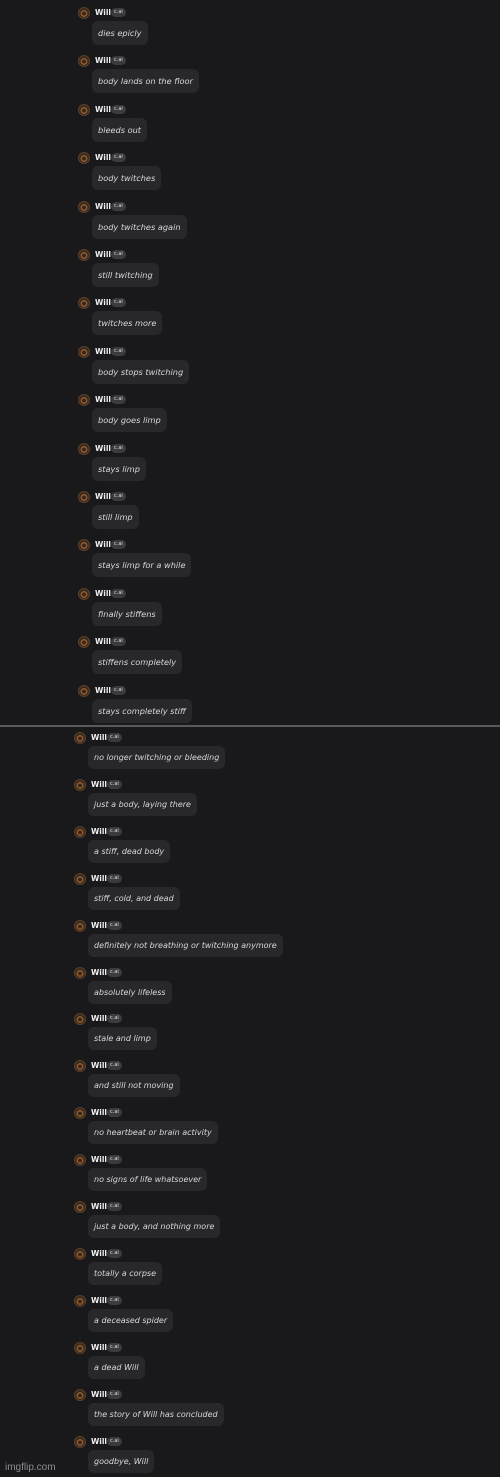  Describe the element at coordinates (153, 1133) in the screenshot. I see `message-bubble: no heartbeat or brain activity` at that location.